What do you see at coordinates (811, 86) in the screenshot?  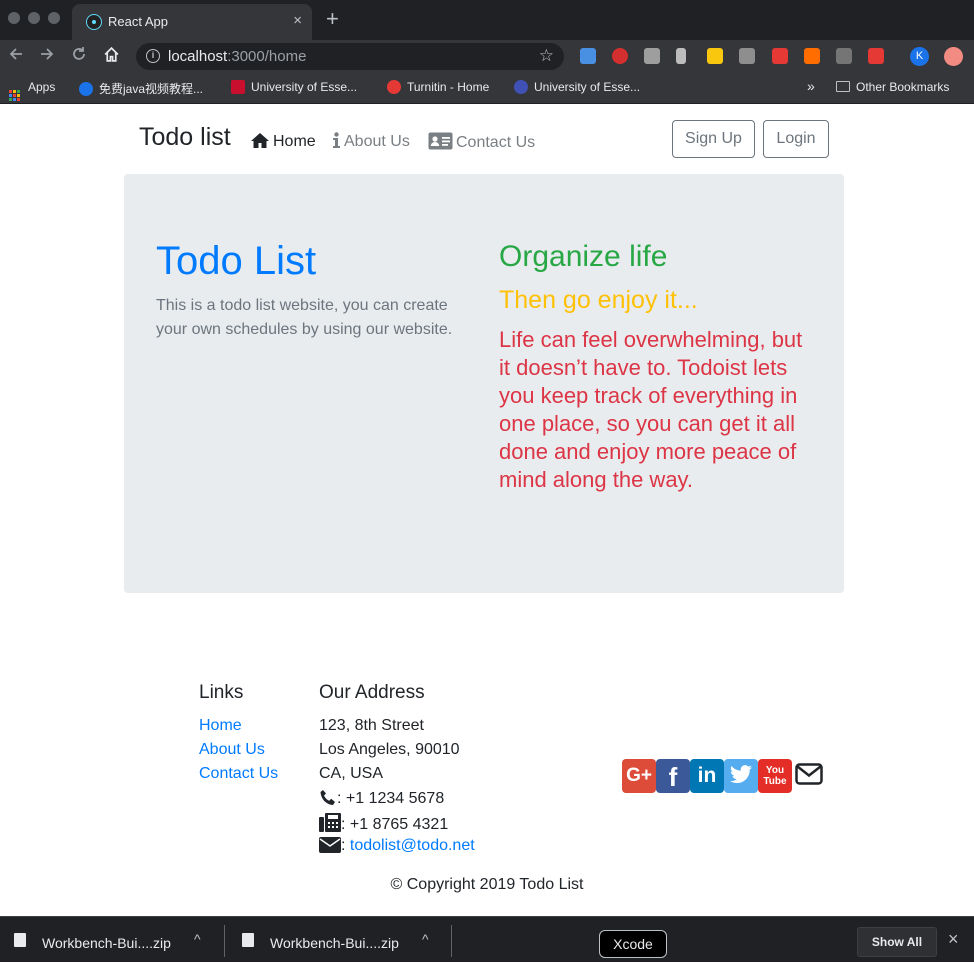 I see `more-bookmarks-icon: »` at bounding box center [811, 86].